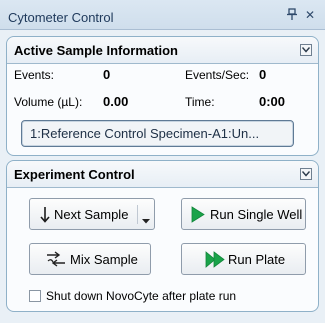  Describe the element at coordinates (292, 15) in the screenshot. I see `pin-icon` at that location.